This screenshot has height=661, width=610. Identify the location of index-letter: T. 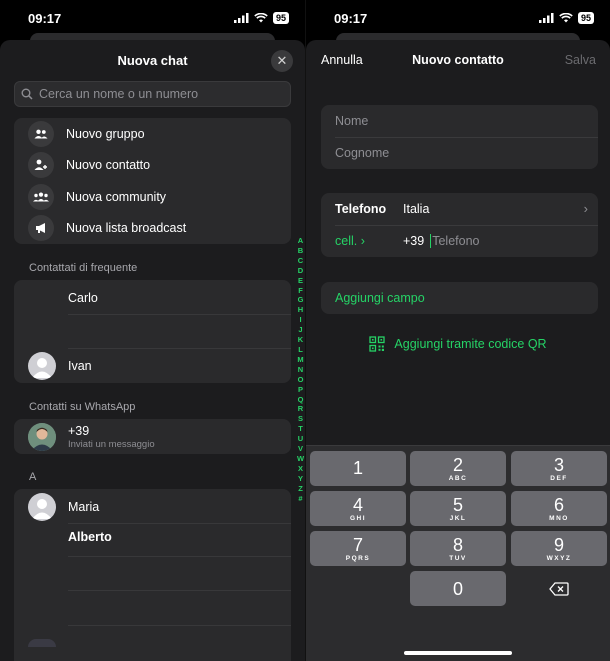
(300, 429).